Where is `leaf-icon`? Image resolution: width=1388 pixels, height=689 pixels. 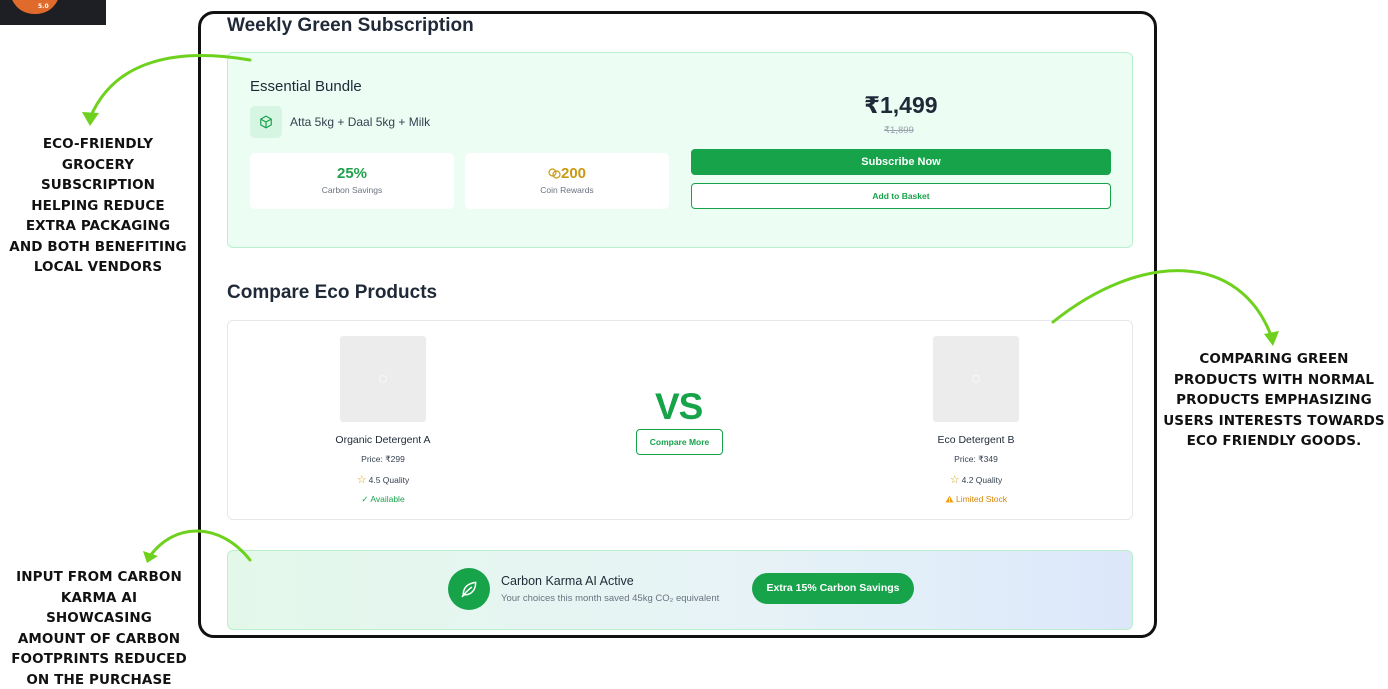
leaf-icon is located at coordinates (469, 589).